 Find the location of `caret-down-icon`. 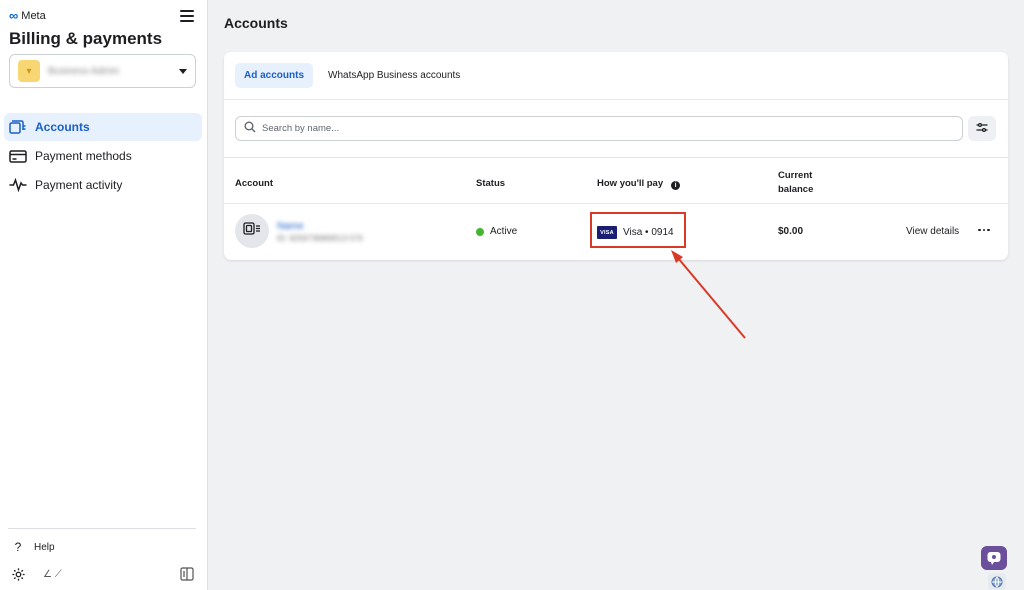

caret-down-icon is located at coordinates (183, 71).